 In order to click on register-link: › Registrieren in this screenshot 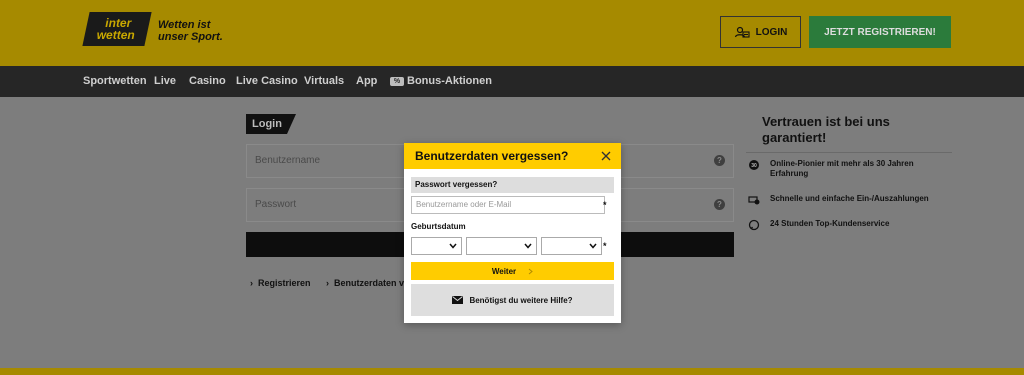, I will do `click(280, 283)`.